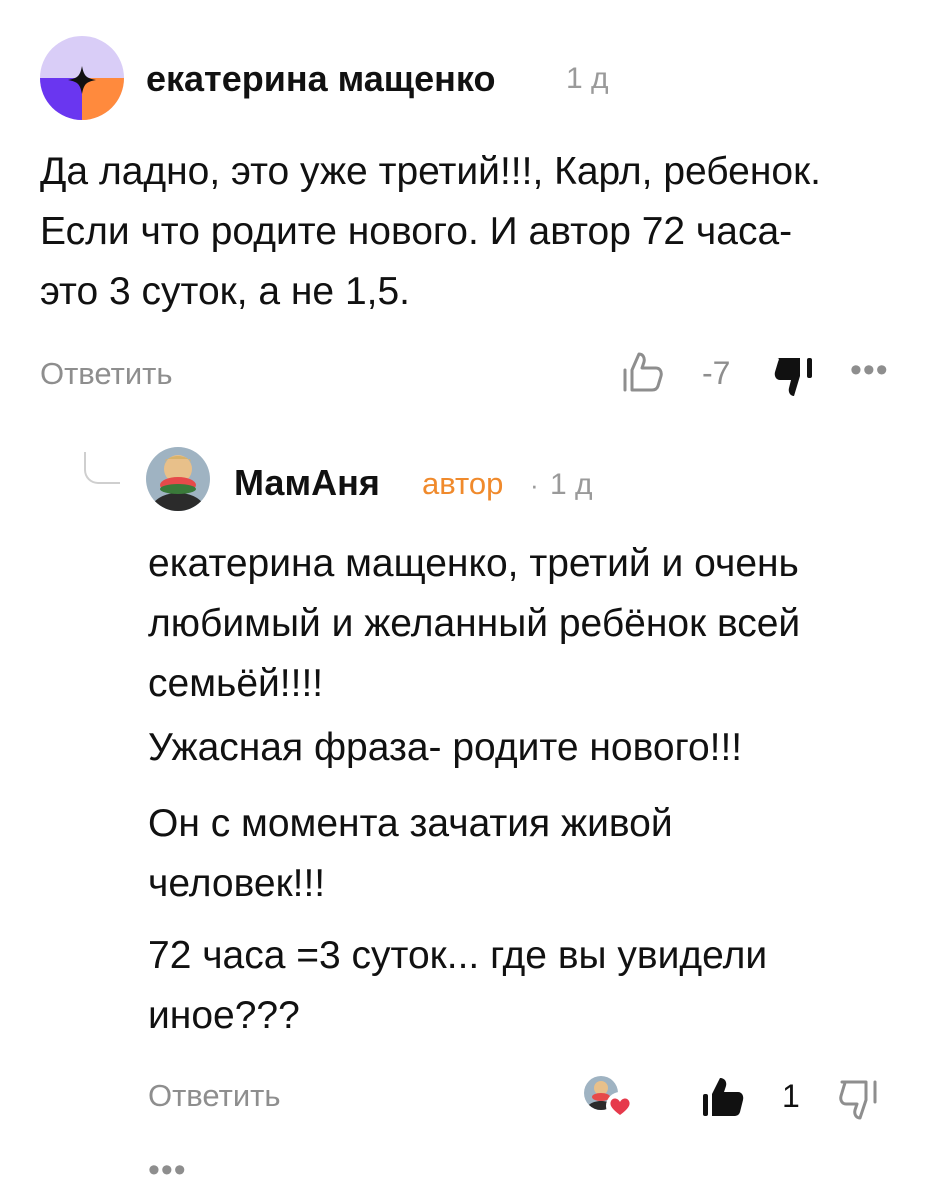  What do you see at coordinates (225, 291) in the screenshot?
I see `comment-text-line: это 3 суток, а не 1,5.` at bounding box center [225, 291].